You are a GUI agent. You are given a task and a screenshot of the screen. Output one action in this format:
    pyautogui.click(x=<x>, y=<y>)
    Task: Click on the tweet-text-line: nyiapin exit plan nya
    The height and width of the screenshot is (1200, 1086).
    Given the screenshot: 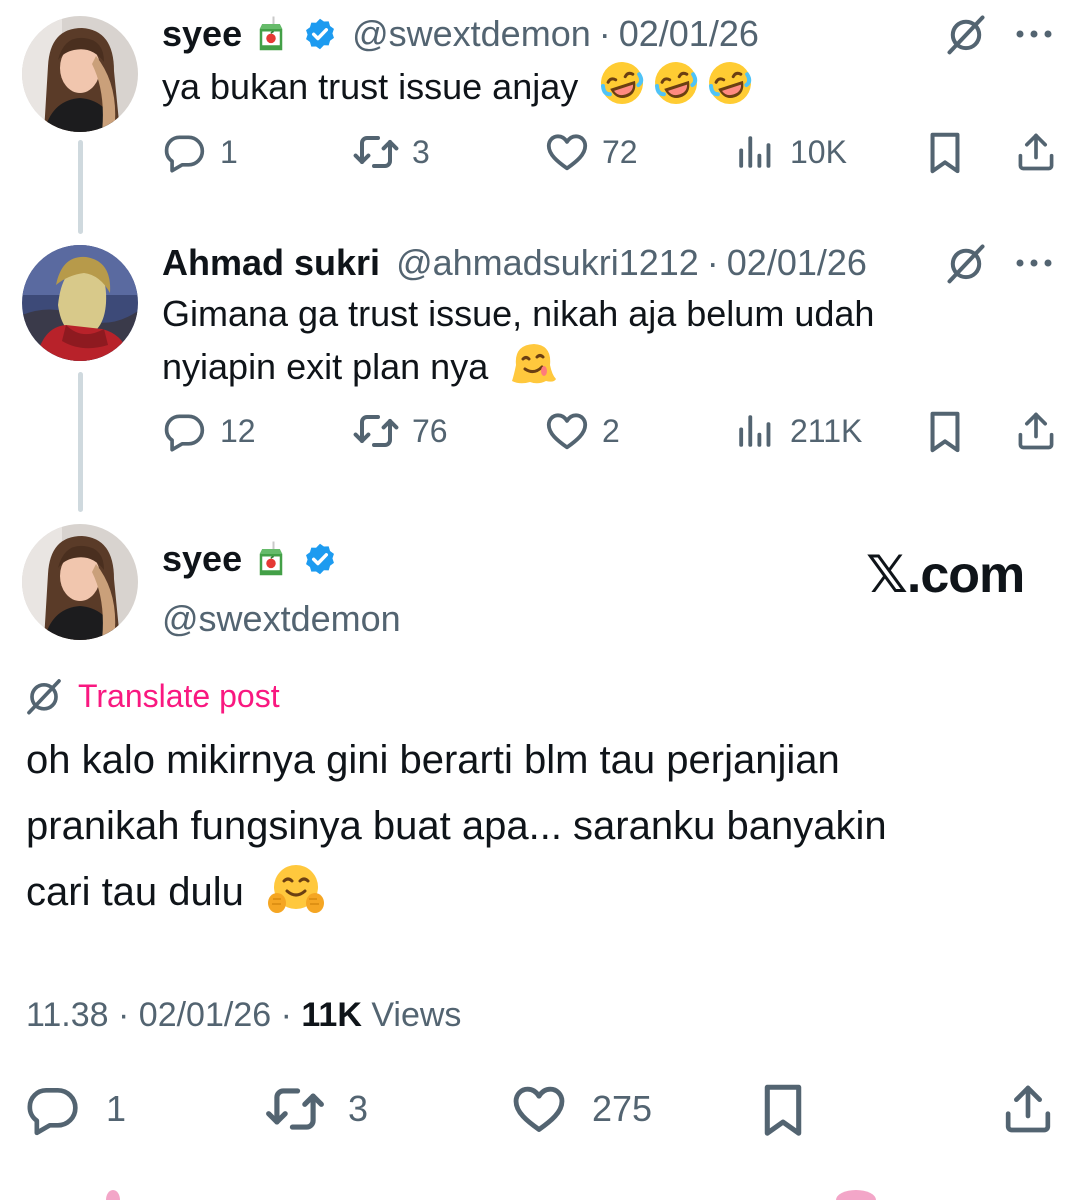 What is the action you would take?
    pyautogui.click(x=325, y=366)
    